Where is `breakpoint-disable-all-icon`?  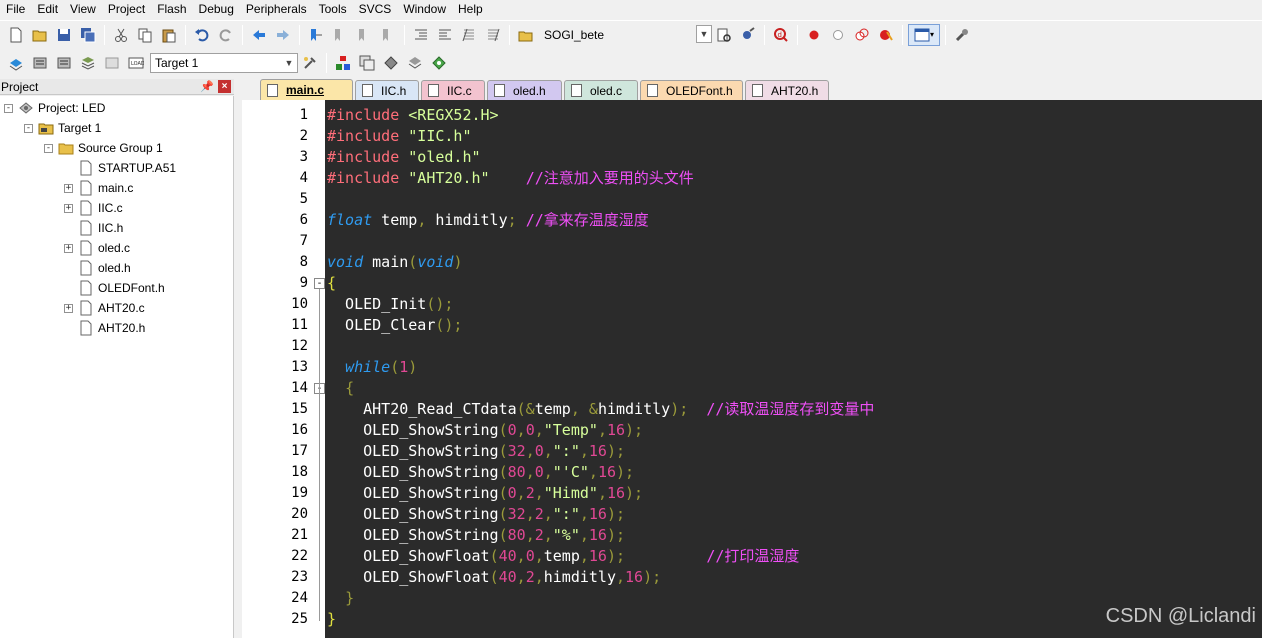
breakpoint-disable-all-icon is located at coordinates (862, 35).